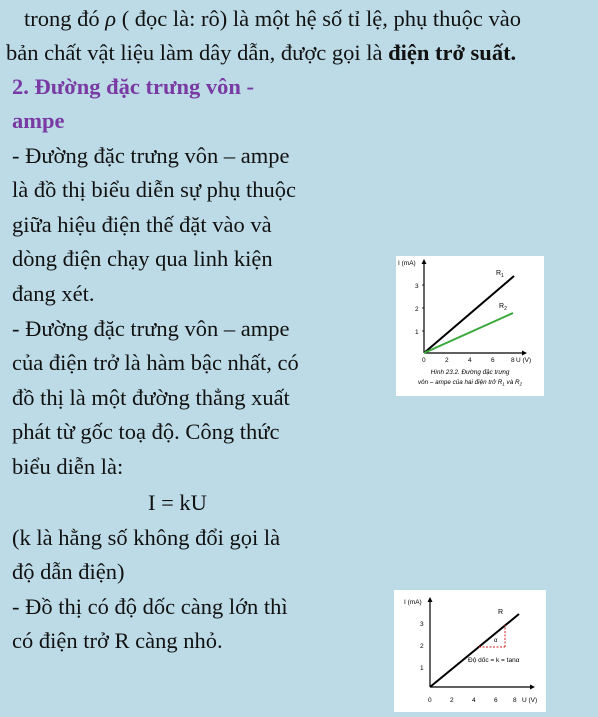 Image resolution: width=598 pixels, height=717 pixels. What do you see at coordinates (150, 606) in the screenshot?
I see `body-line: - Đồ thị có độ dốc càng lớn thì` at bounding box center [150, 606].